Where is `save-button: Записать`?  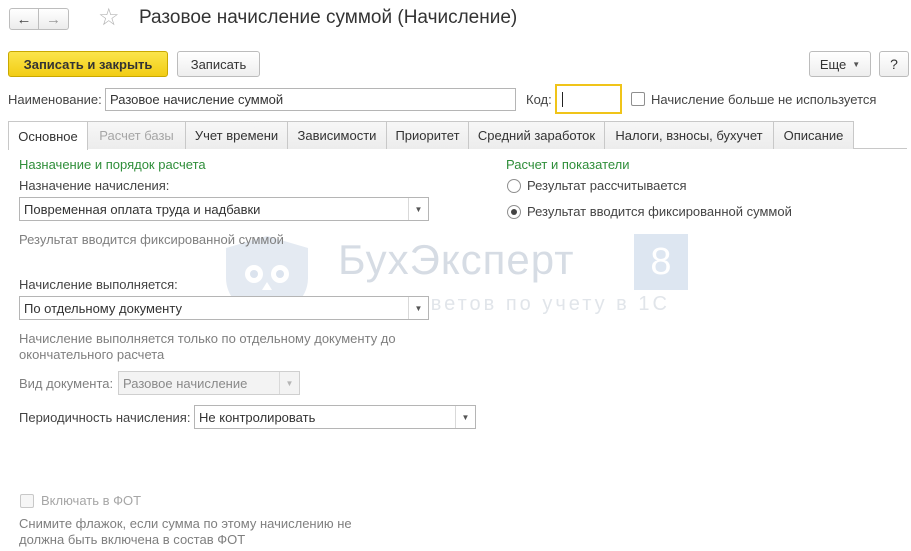 save-button: Записать is located at coordinates (218, 64).